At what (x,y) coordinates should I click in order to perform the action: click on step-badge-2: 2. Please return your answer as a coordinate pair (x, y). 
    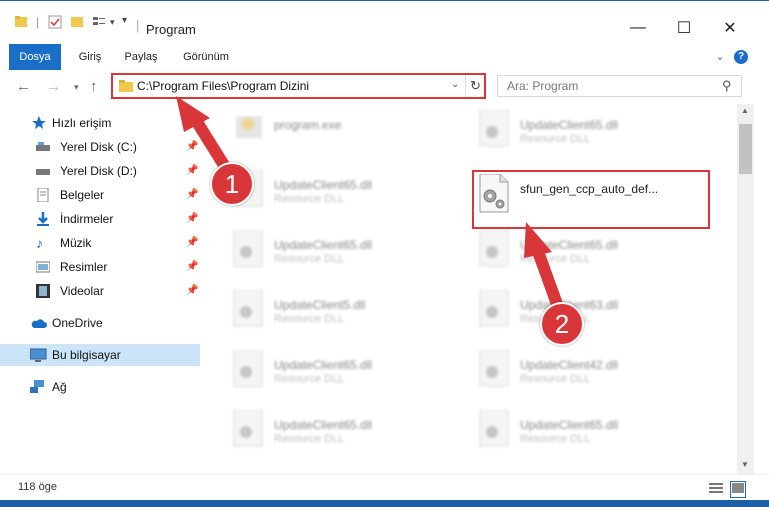
    Looking at the image, I should click on (562, 324).